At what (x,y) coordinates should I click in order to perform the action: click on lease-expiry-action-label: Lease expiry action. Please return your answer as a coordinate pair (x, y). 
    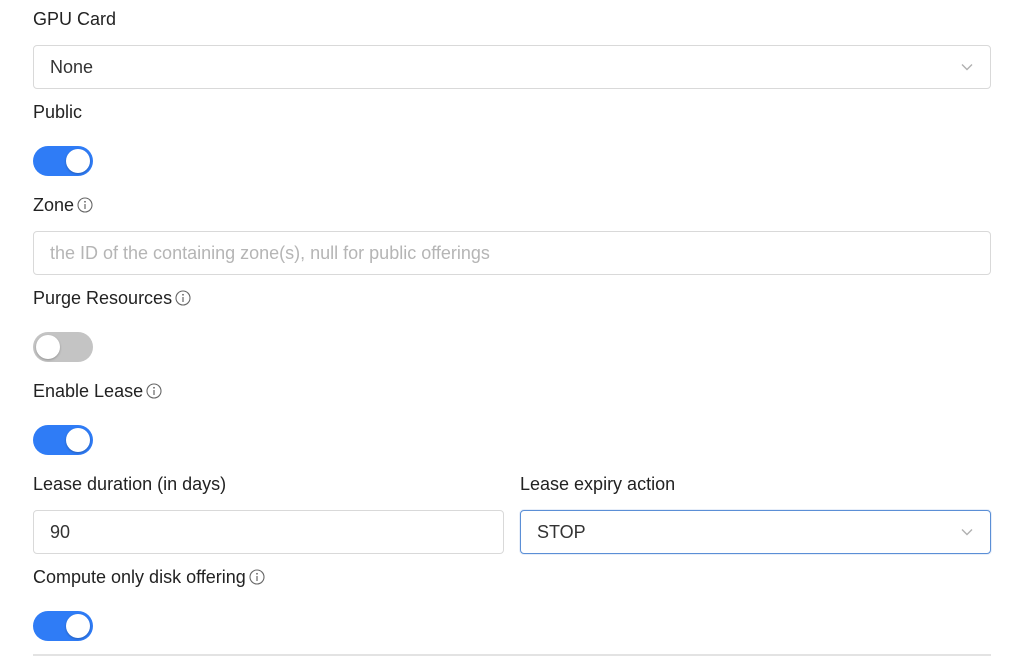
    Looking at the image, I should click on (597, 484).